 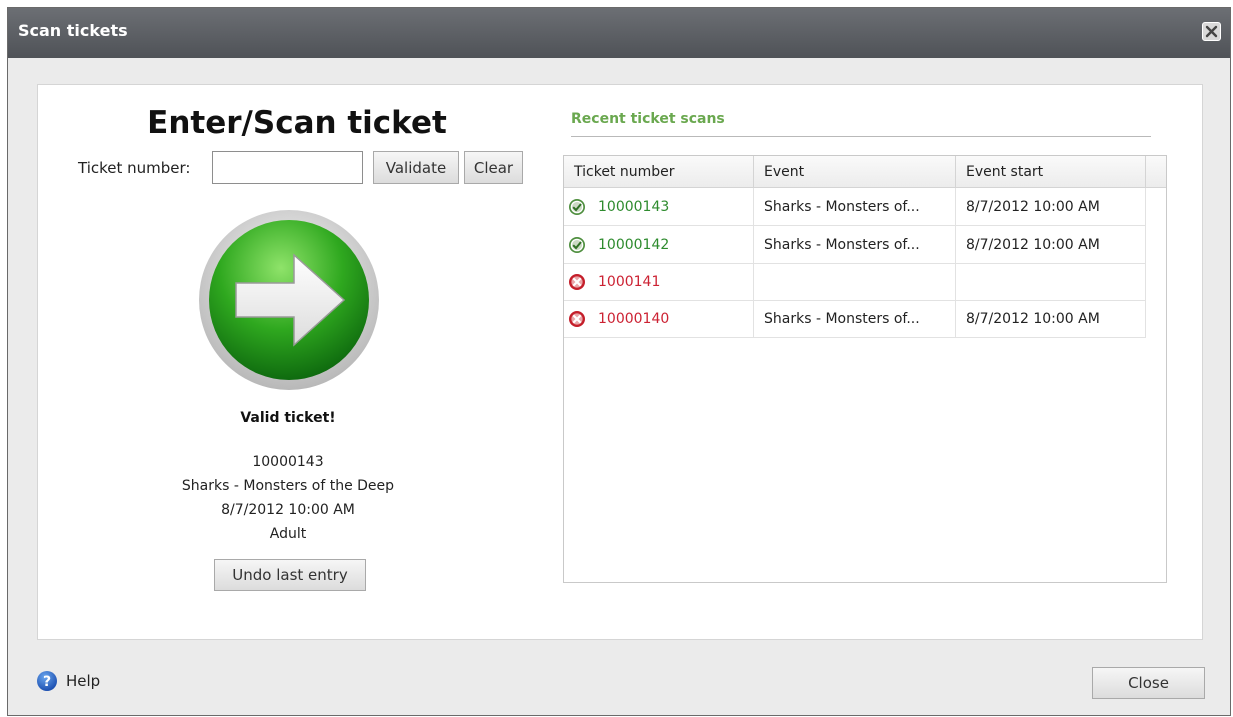 I want to click on row-ticket-cell: 1000141, so click(x=659, y=282).